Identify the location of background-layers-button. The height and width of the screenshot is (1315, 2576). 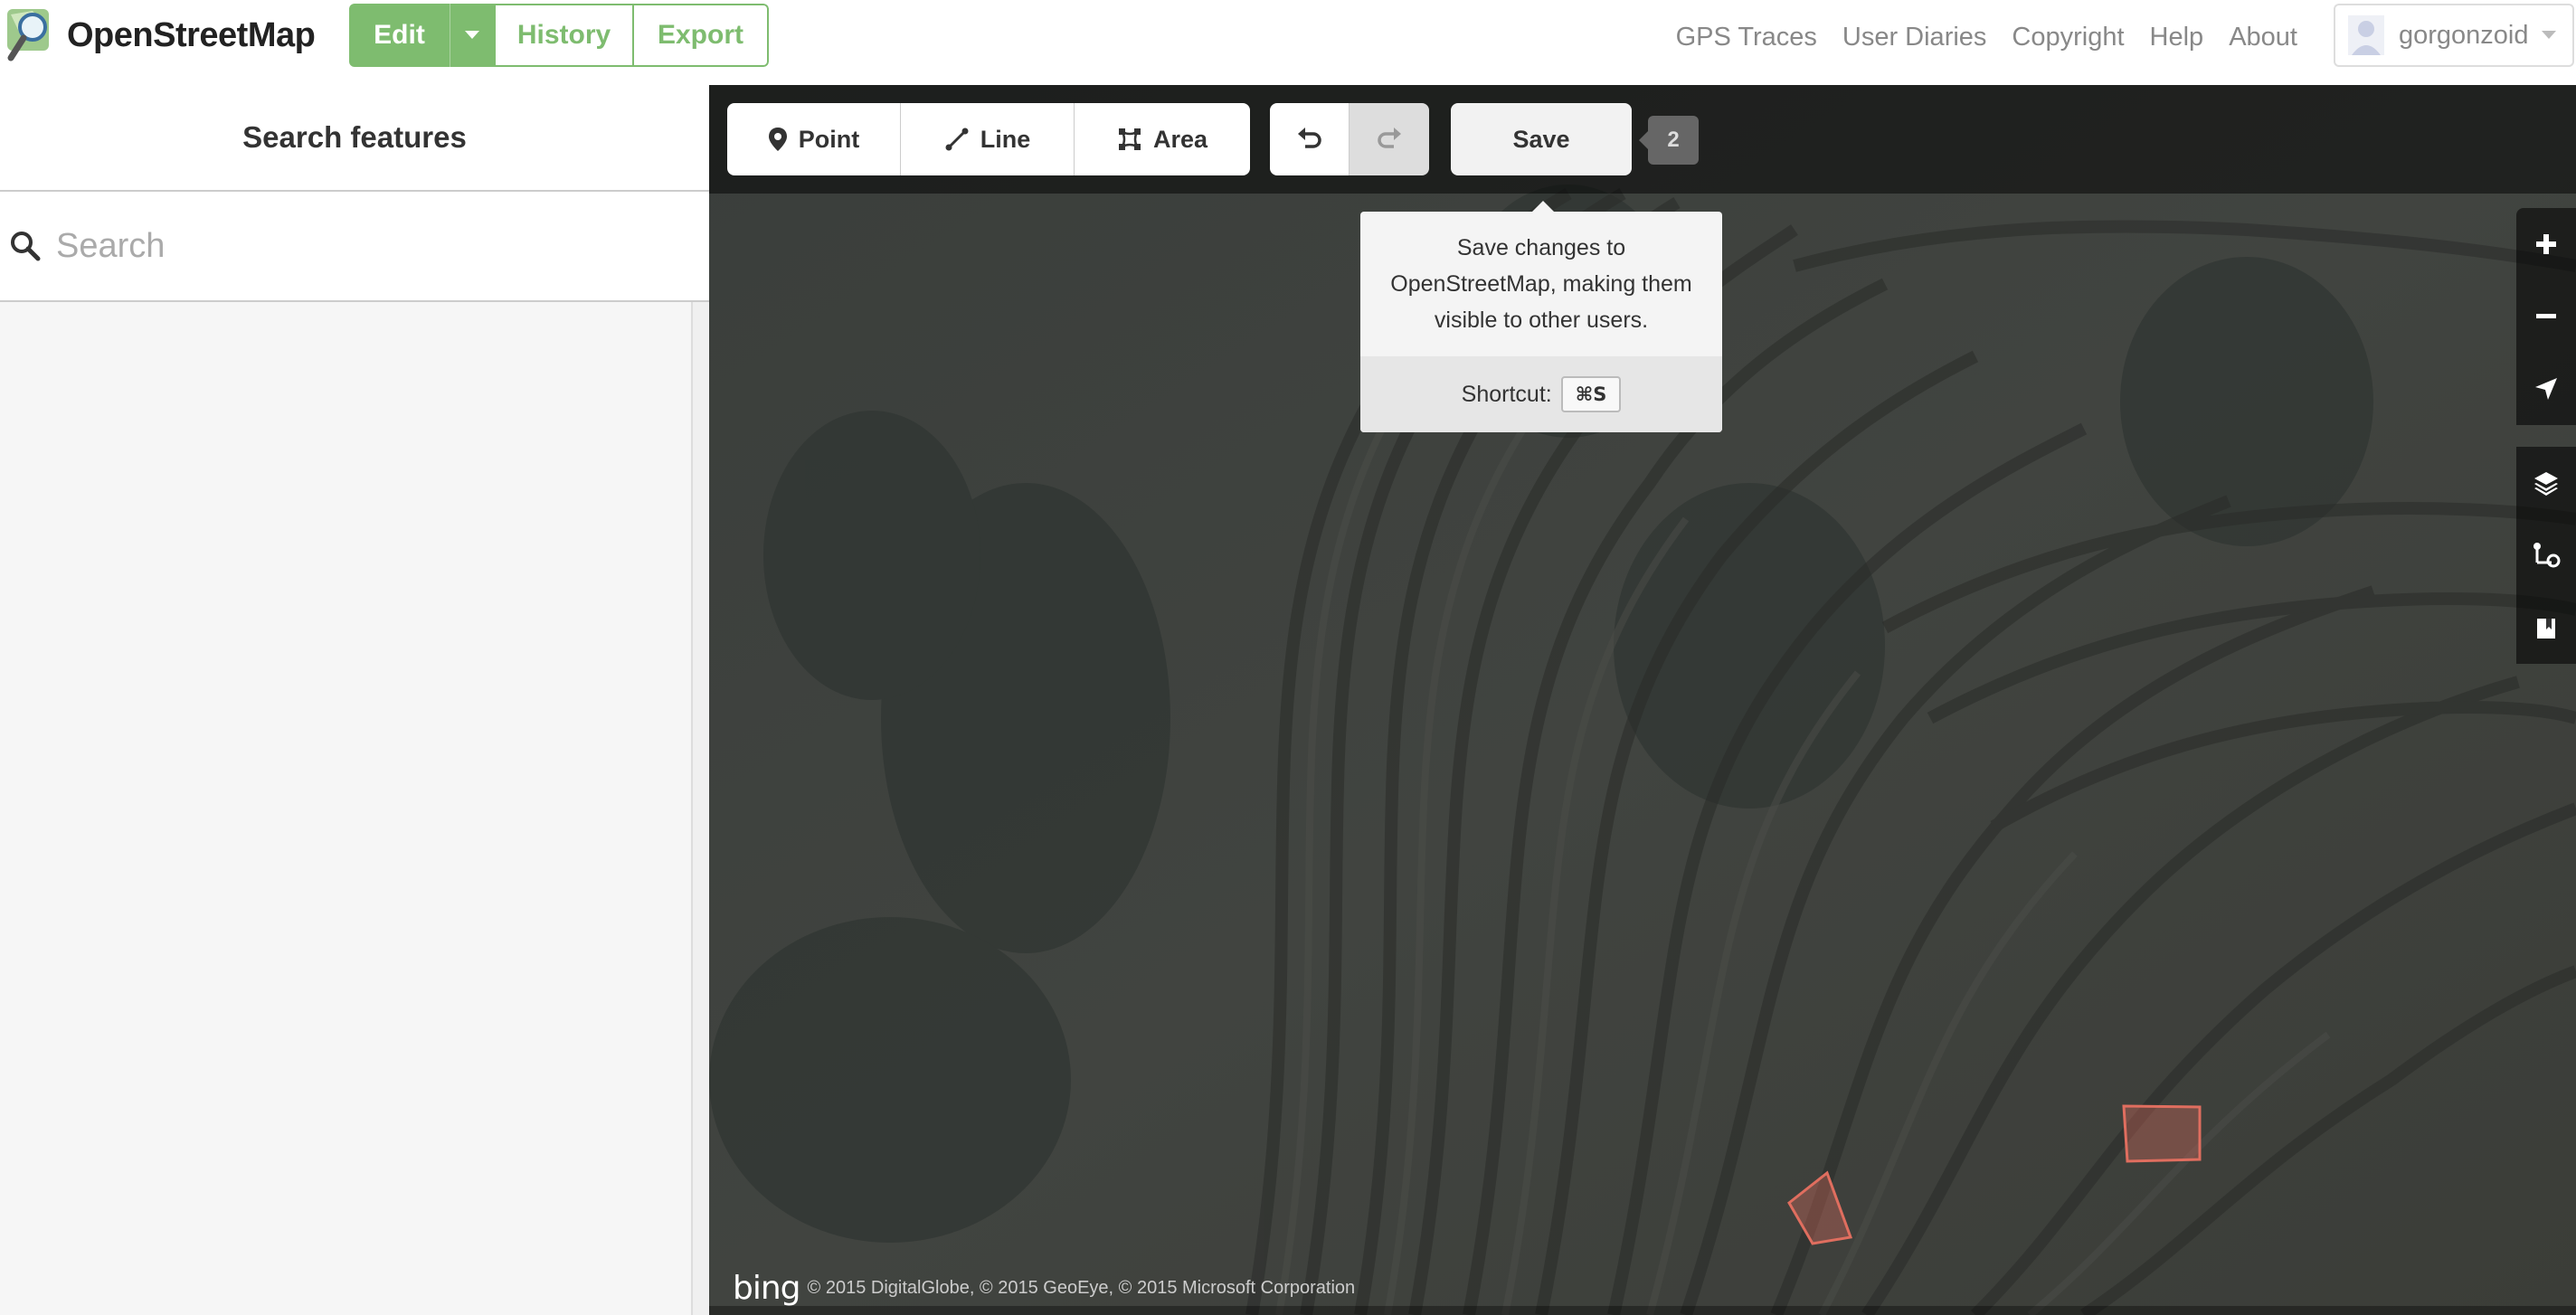
(2546, 483).